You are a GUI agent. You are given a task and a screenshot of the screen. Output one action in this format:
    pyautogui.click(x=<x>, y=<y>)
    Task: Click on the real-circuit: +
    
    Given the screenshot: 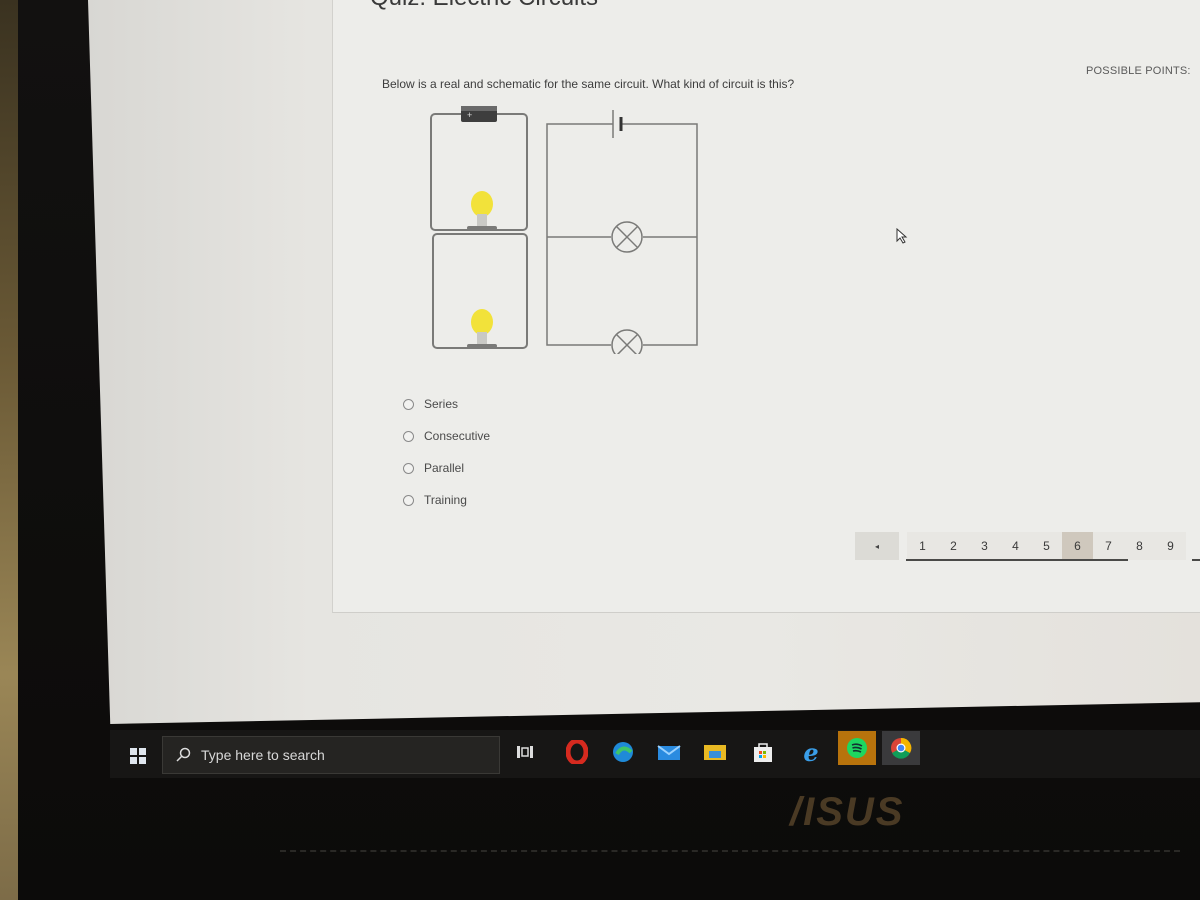 What is the action you would take?
    pyautogui.click(x=479, y=227)
    